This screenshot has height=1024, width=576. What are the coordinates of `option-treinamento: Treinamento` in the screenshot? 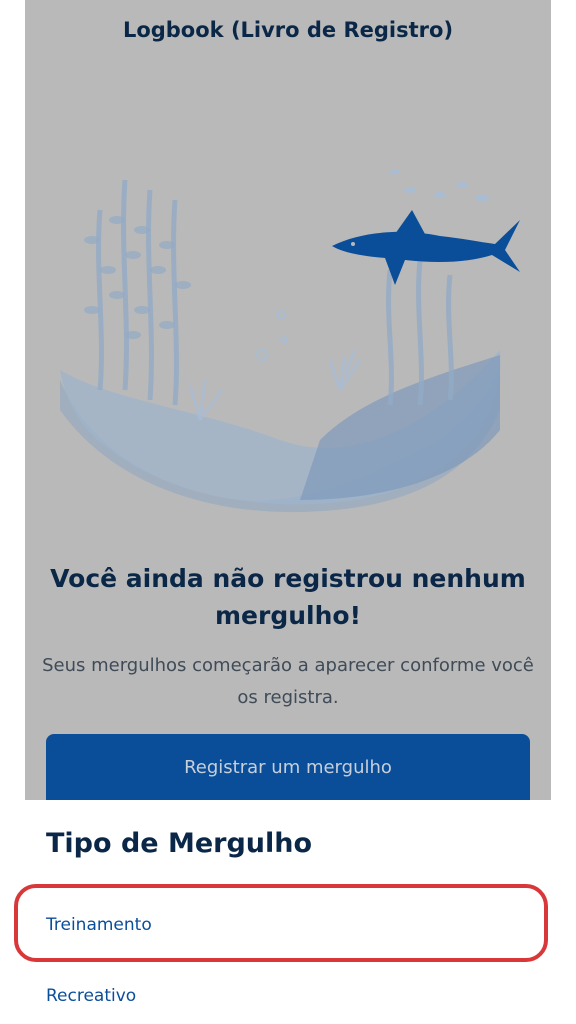 It's located at (99, 925).